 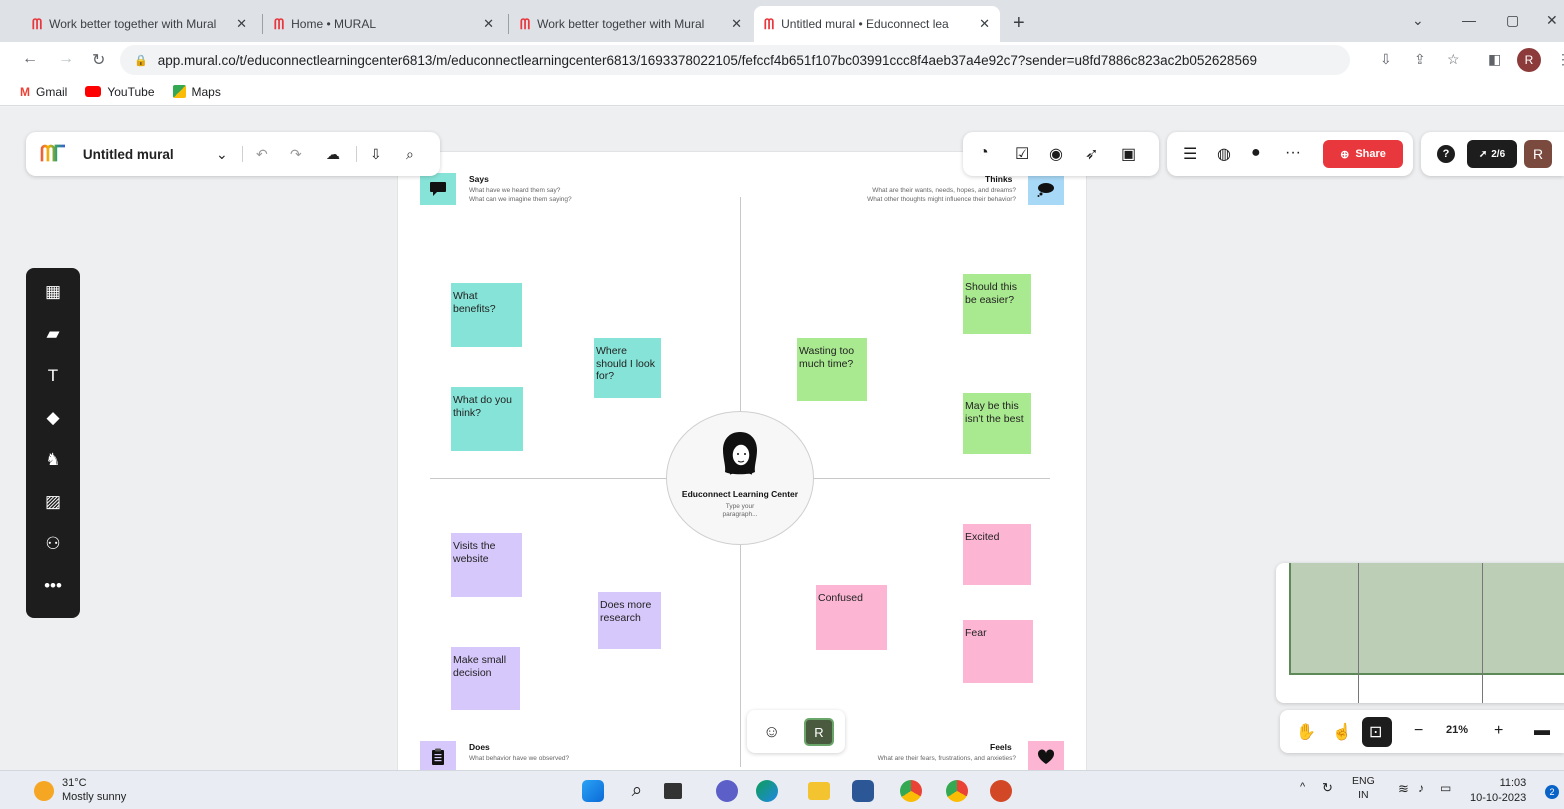 I want to click on touch-select-icon: ☝, so click(x=1342, y=732).